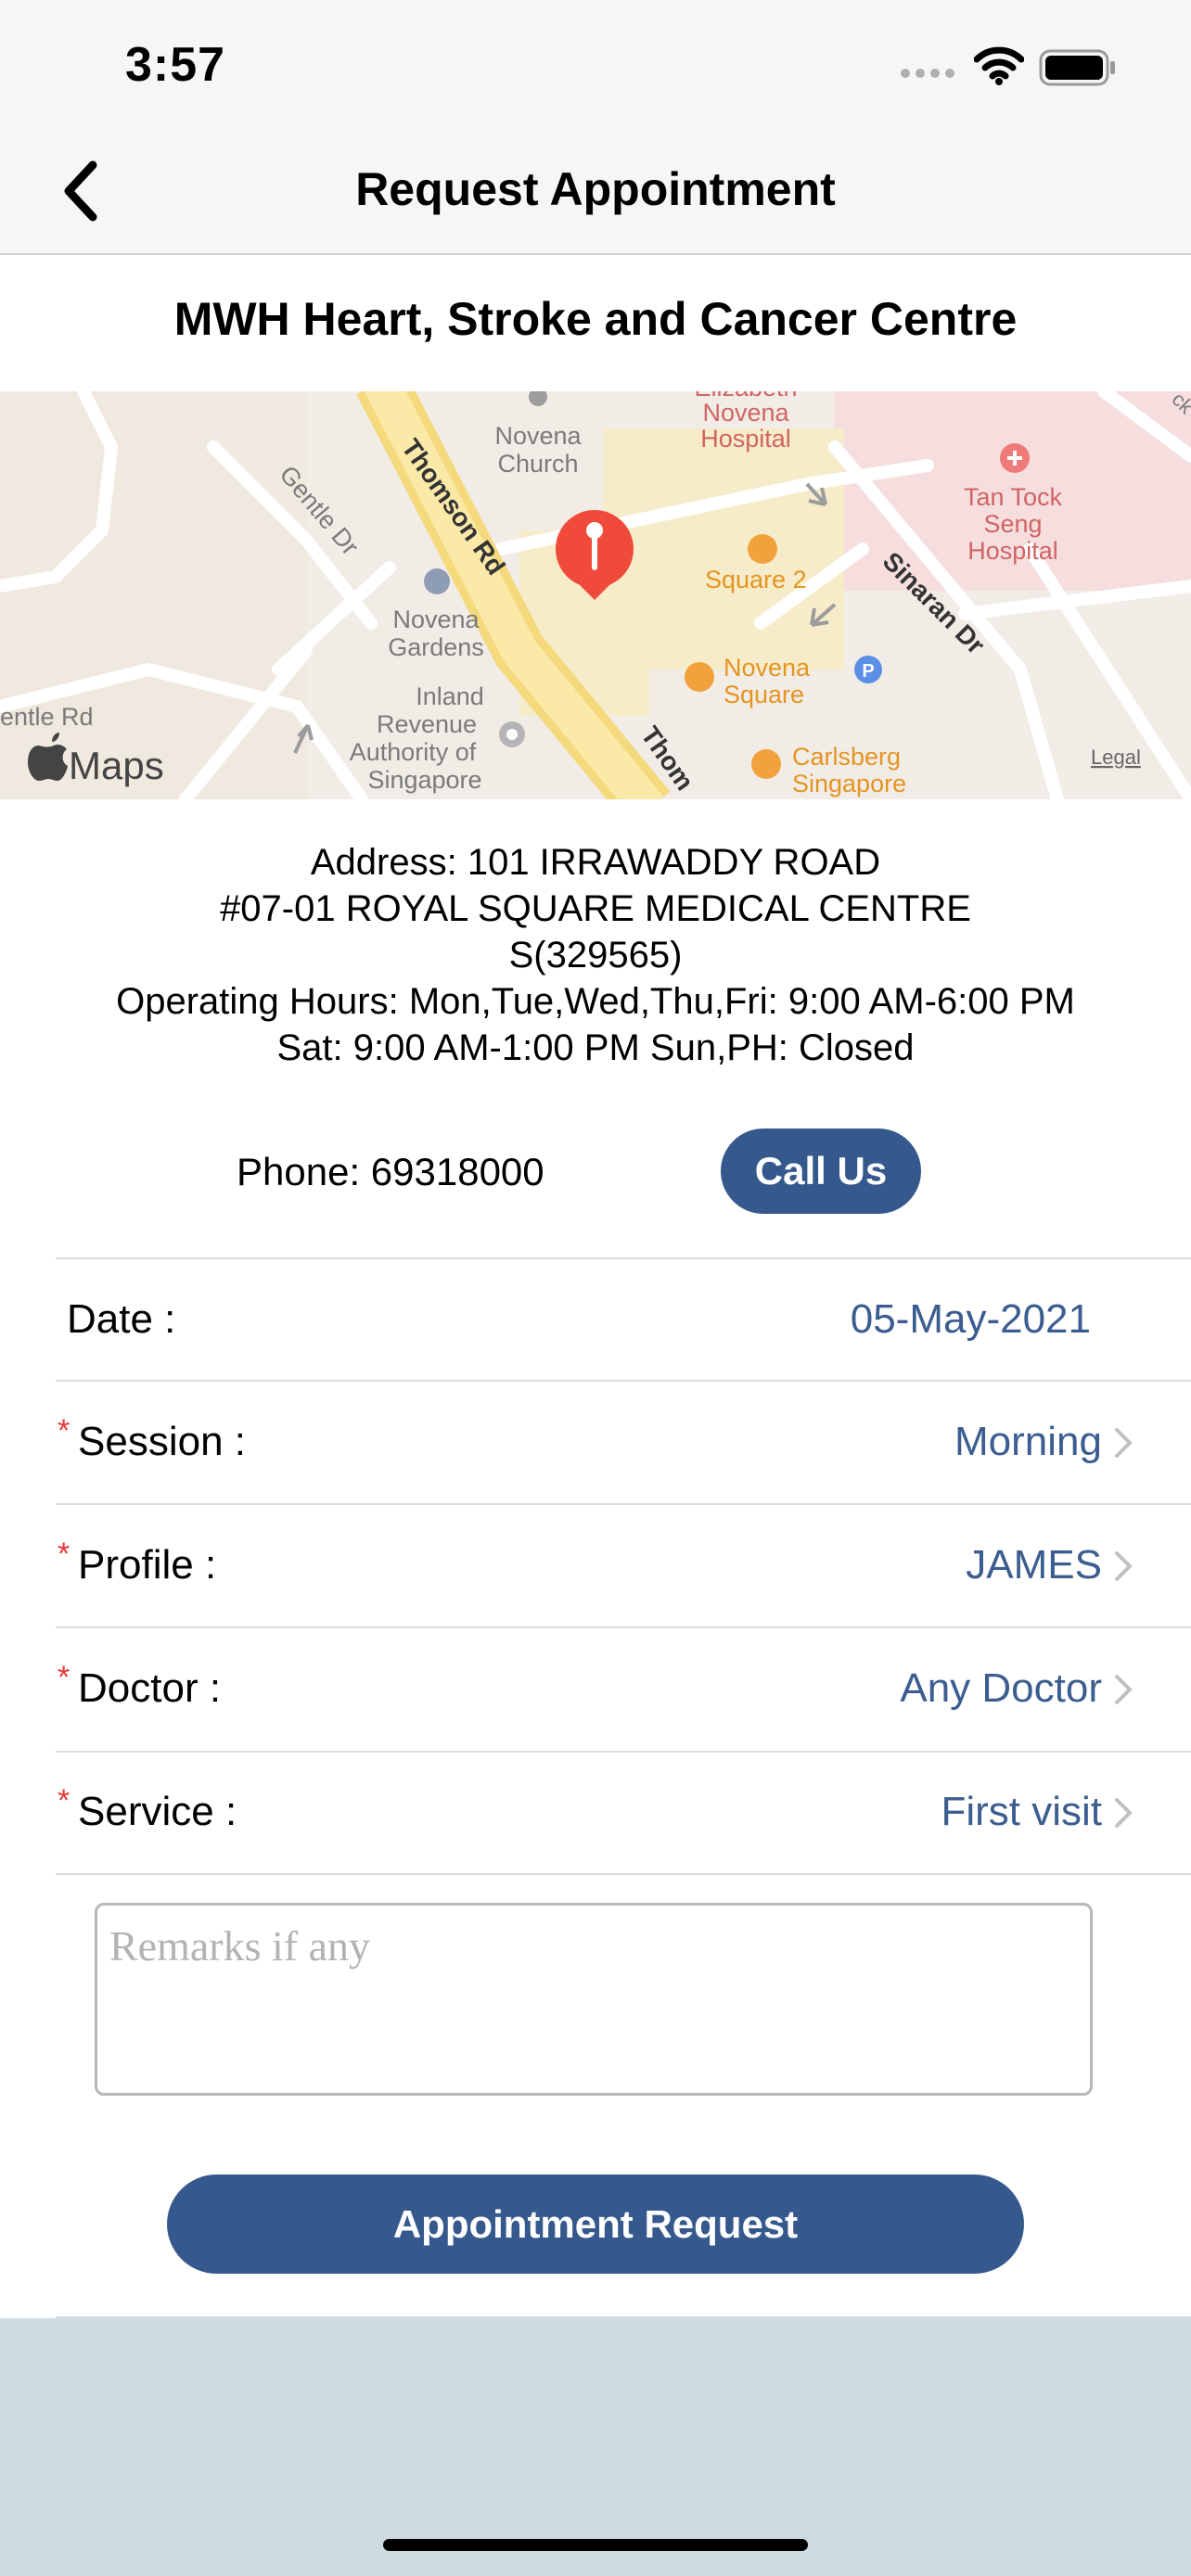  Describe the element at coordinates (595, 2545) in the screenshot. I see `home-indicator` at that location.